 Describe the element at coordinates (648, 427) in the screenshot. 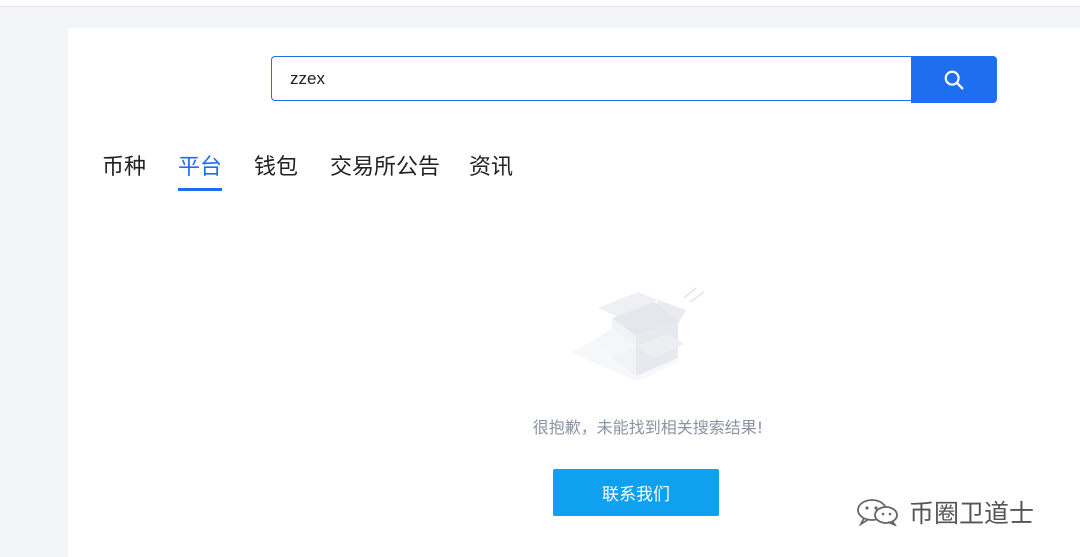

I see `empty-state-message: 很抱歉，未能找到相关搜索结果!` at that location.